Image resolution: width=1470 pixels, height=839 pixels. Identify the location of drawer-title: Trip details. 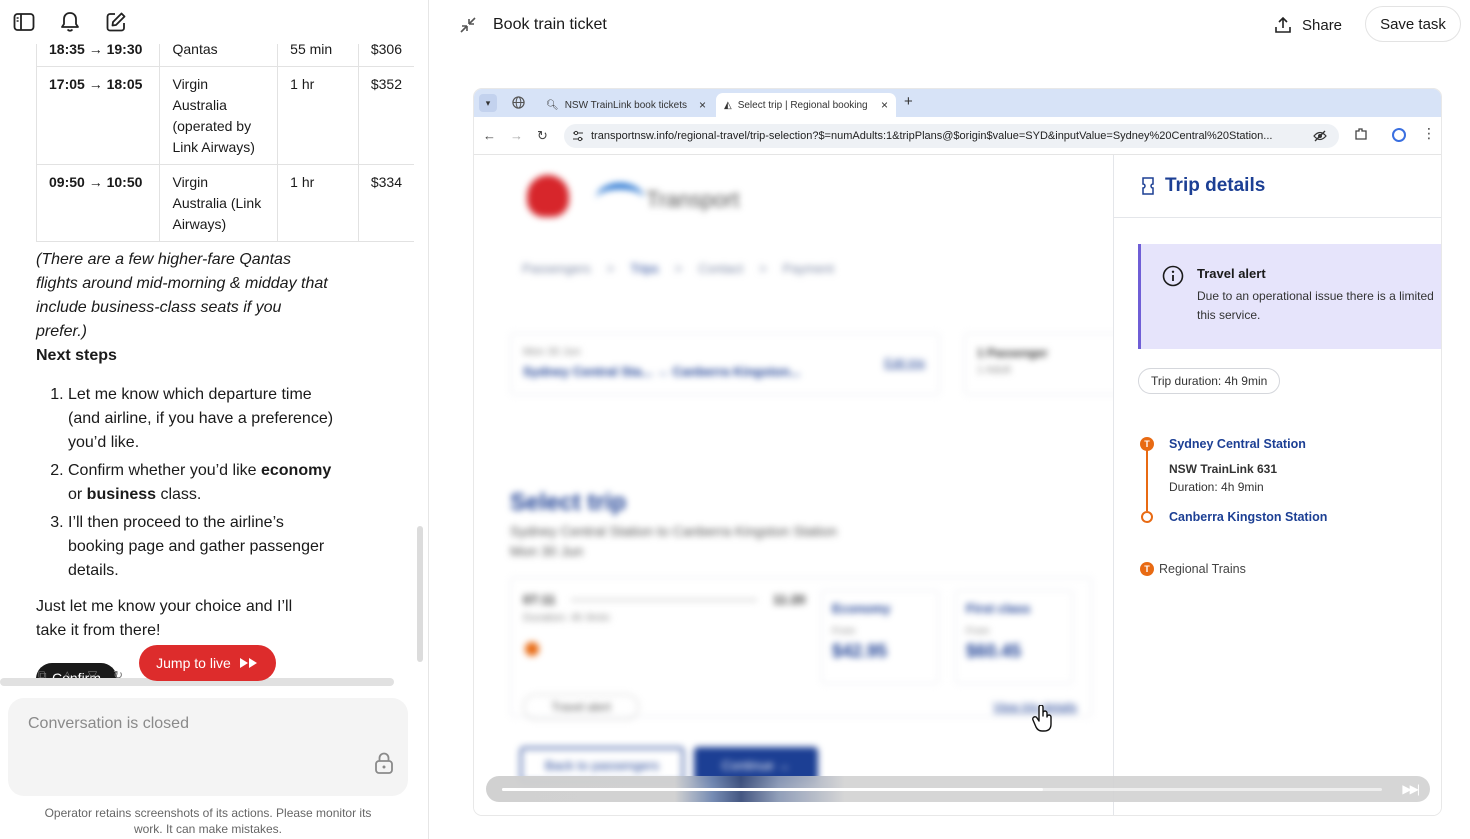
(1215, 185).